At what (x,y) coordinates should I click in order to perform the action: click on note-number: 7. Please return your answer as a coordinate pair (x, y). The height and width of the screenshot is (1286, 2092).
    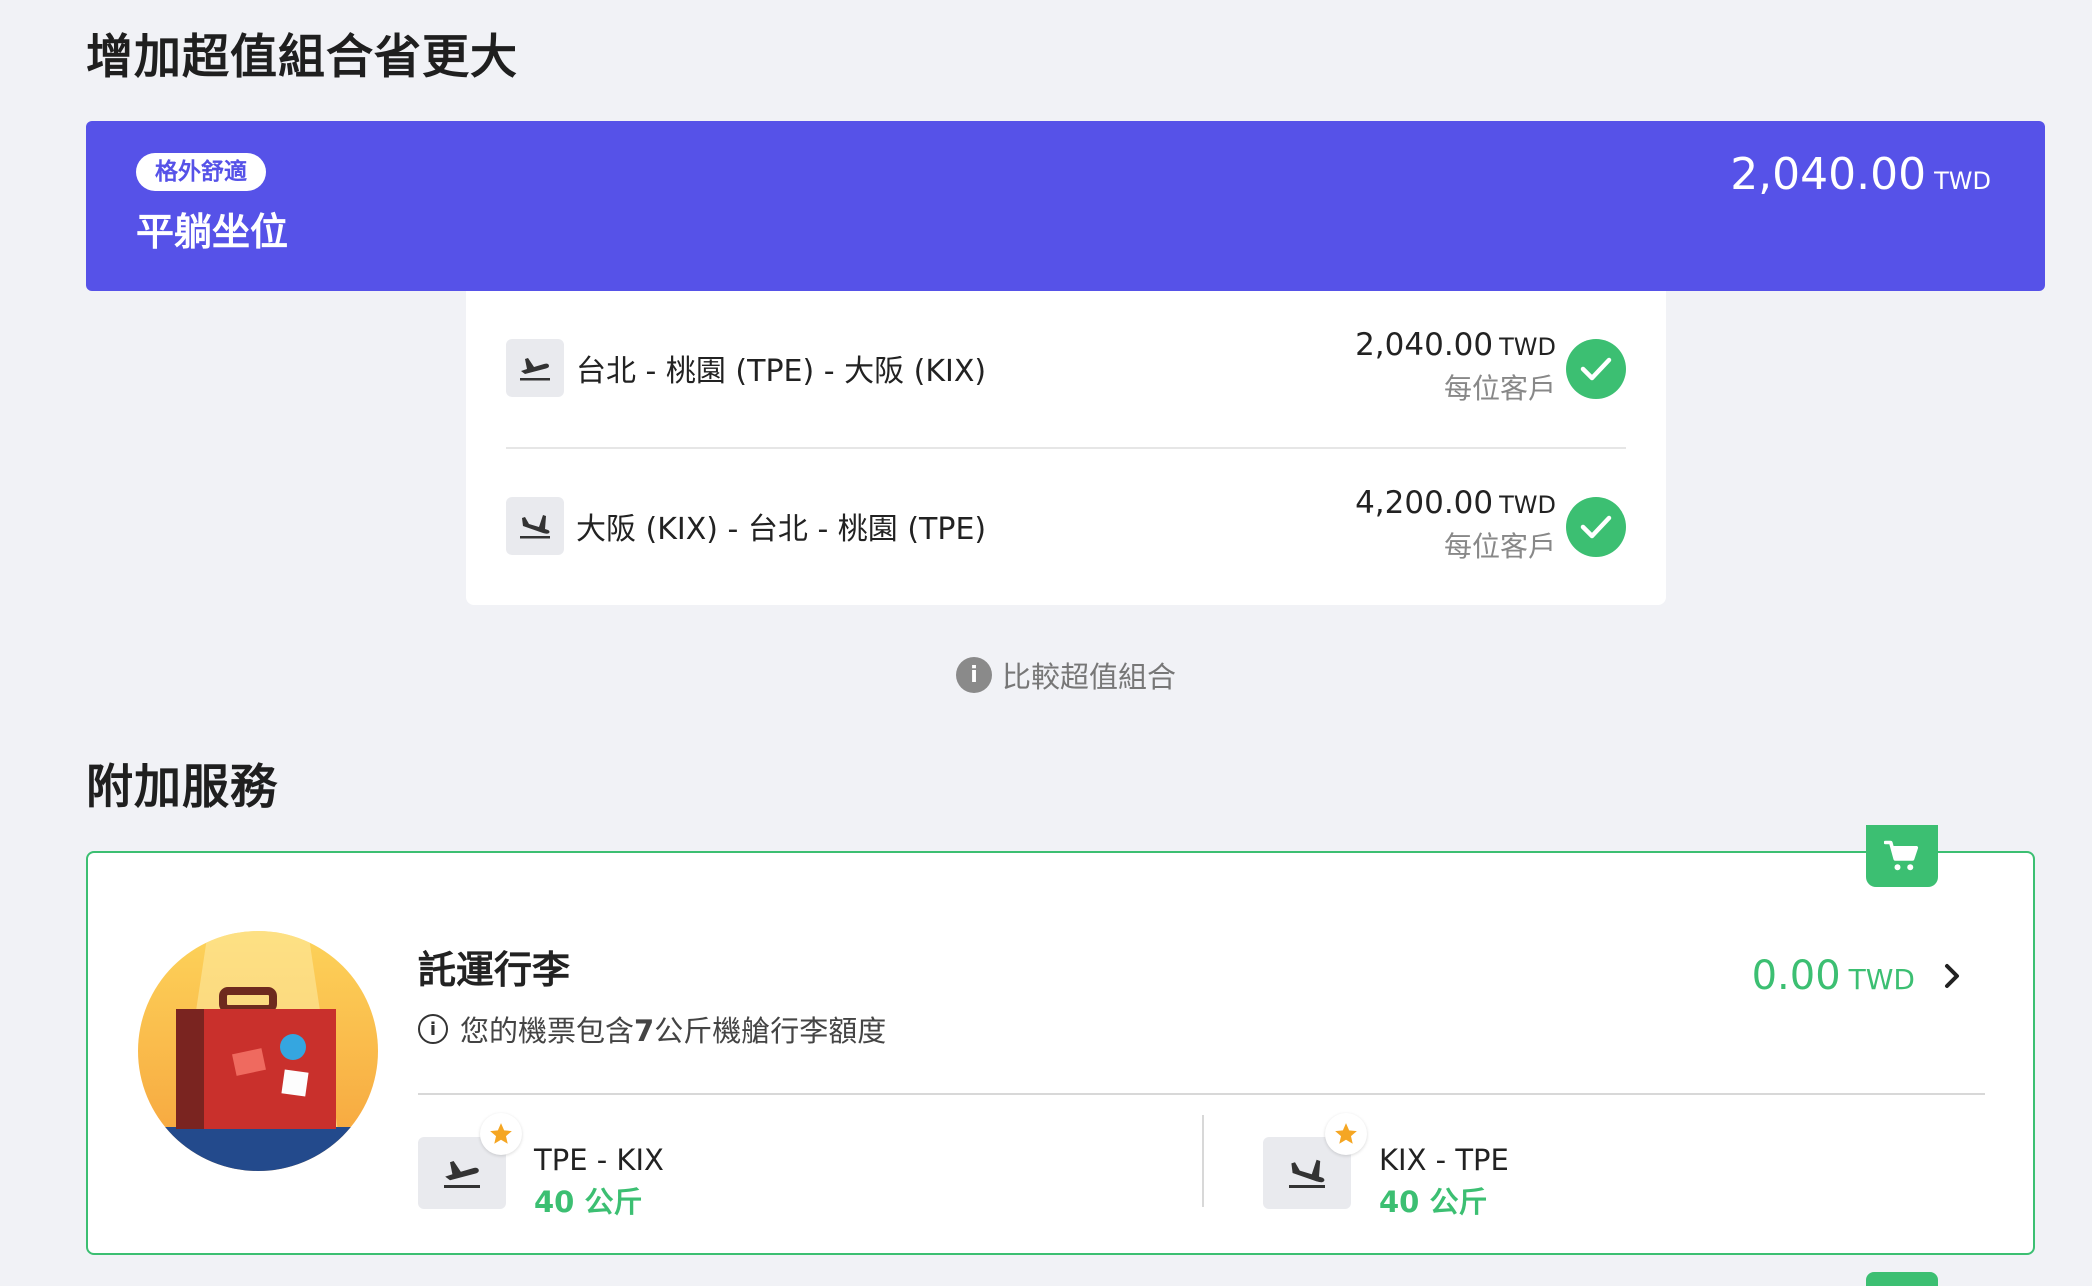
    Looking at the image, I should click on (644, 1031).